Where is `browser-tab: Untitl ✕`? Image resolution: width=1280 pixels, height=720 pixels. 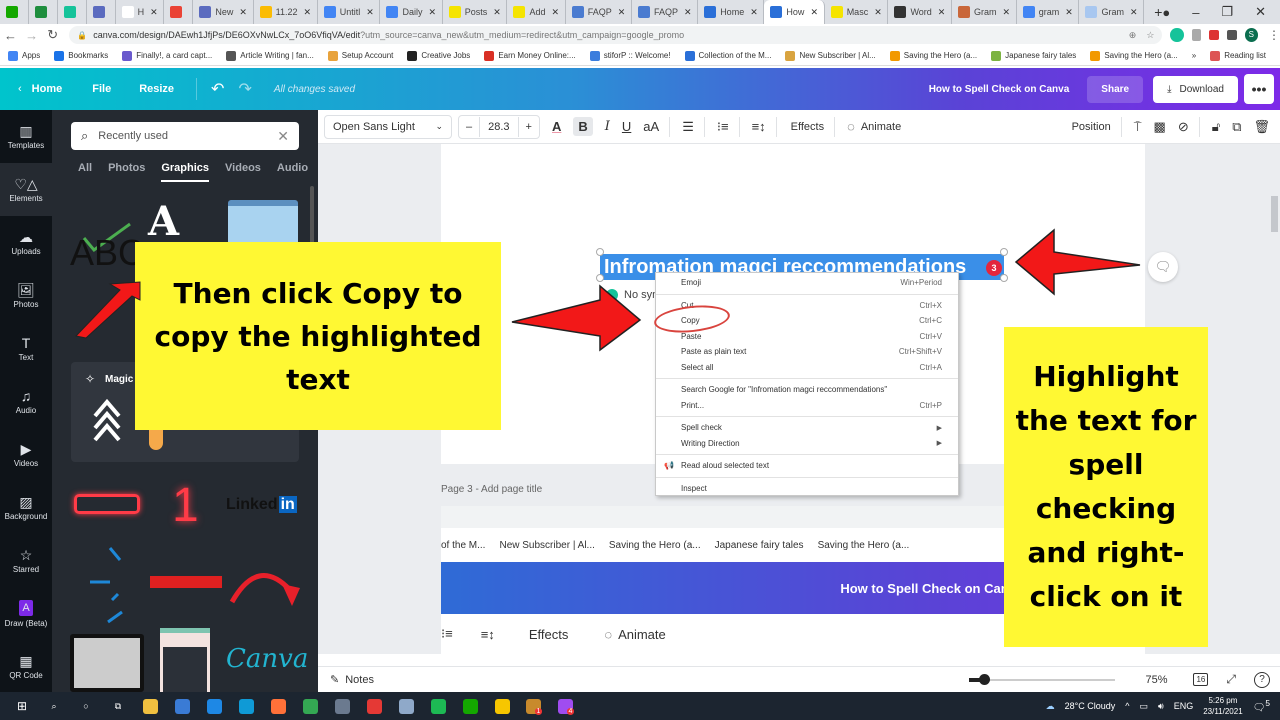
browser-tab: Untitl ✕ is located at coordinates (349, 12).